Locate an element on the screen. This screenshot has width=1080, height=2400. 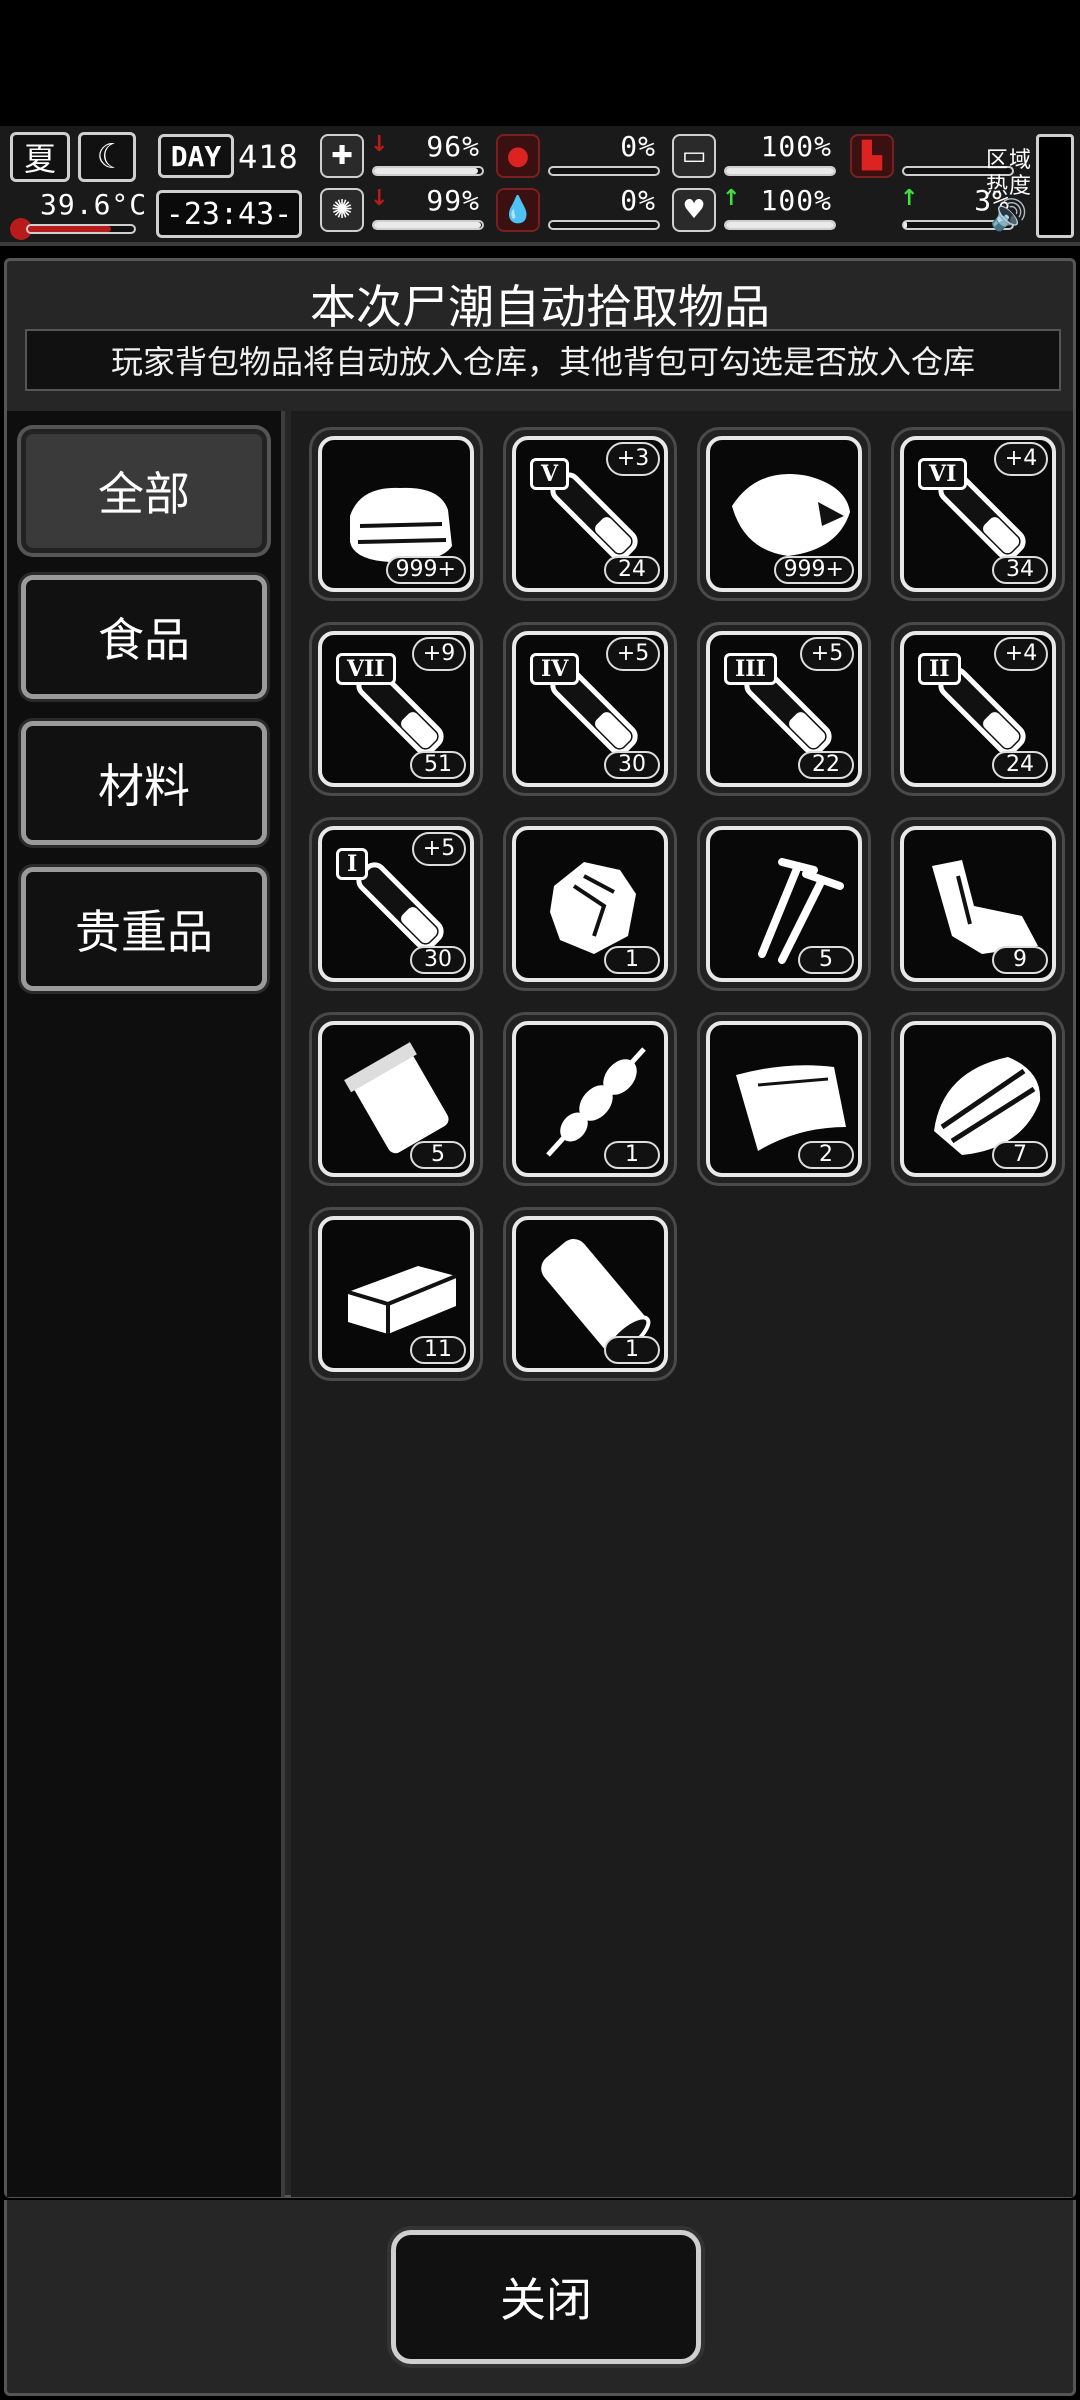
tier-badge: I is located at coordinates (352, 864).